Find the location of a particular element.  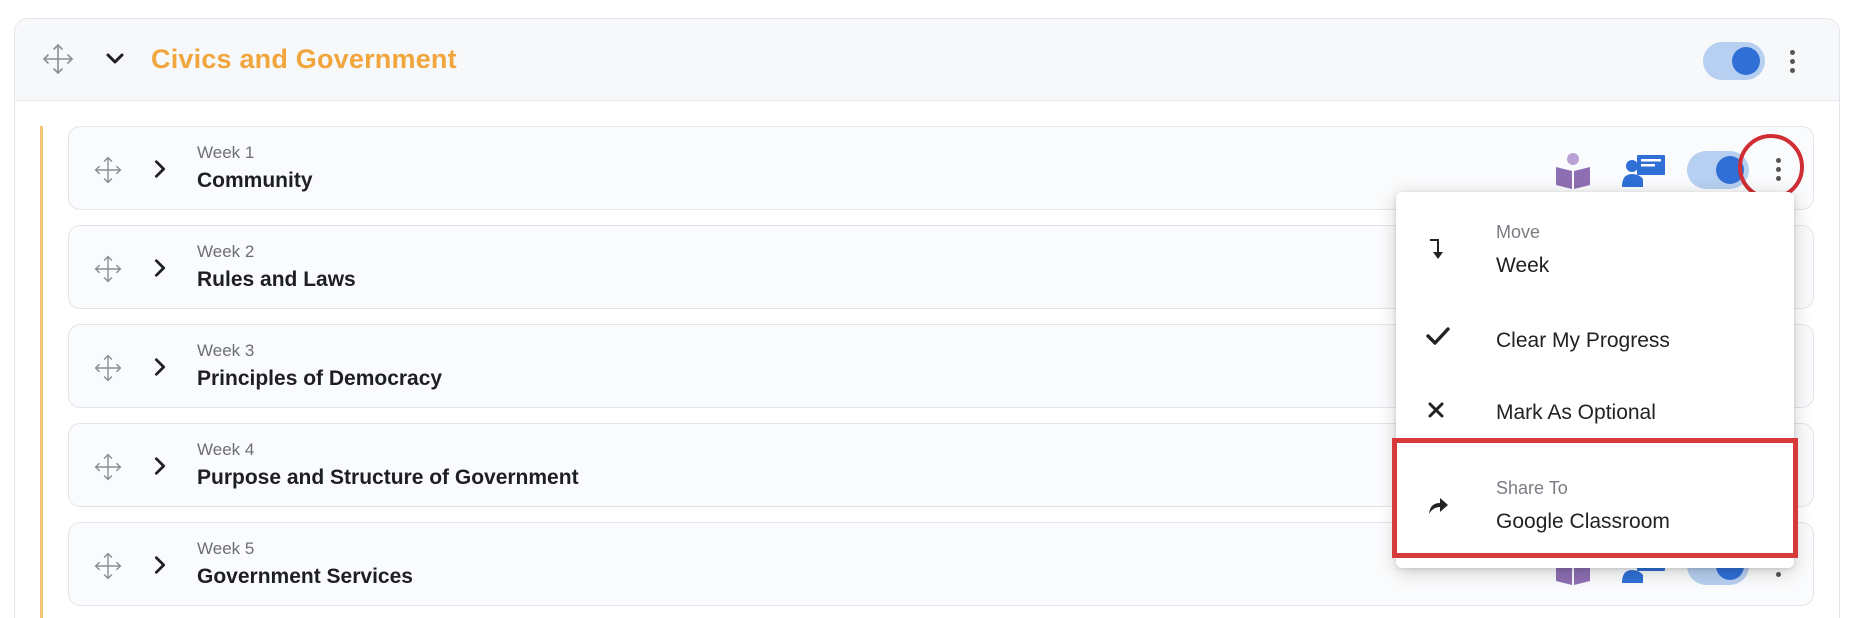

menu-item-clear-progress: Clear My Progress is located at coordinates (1595, 336).